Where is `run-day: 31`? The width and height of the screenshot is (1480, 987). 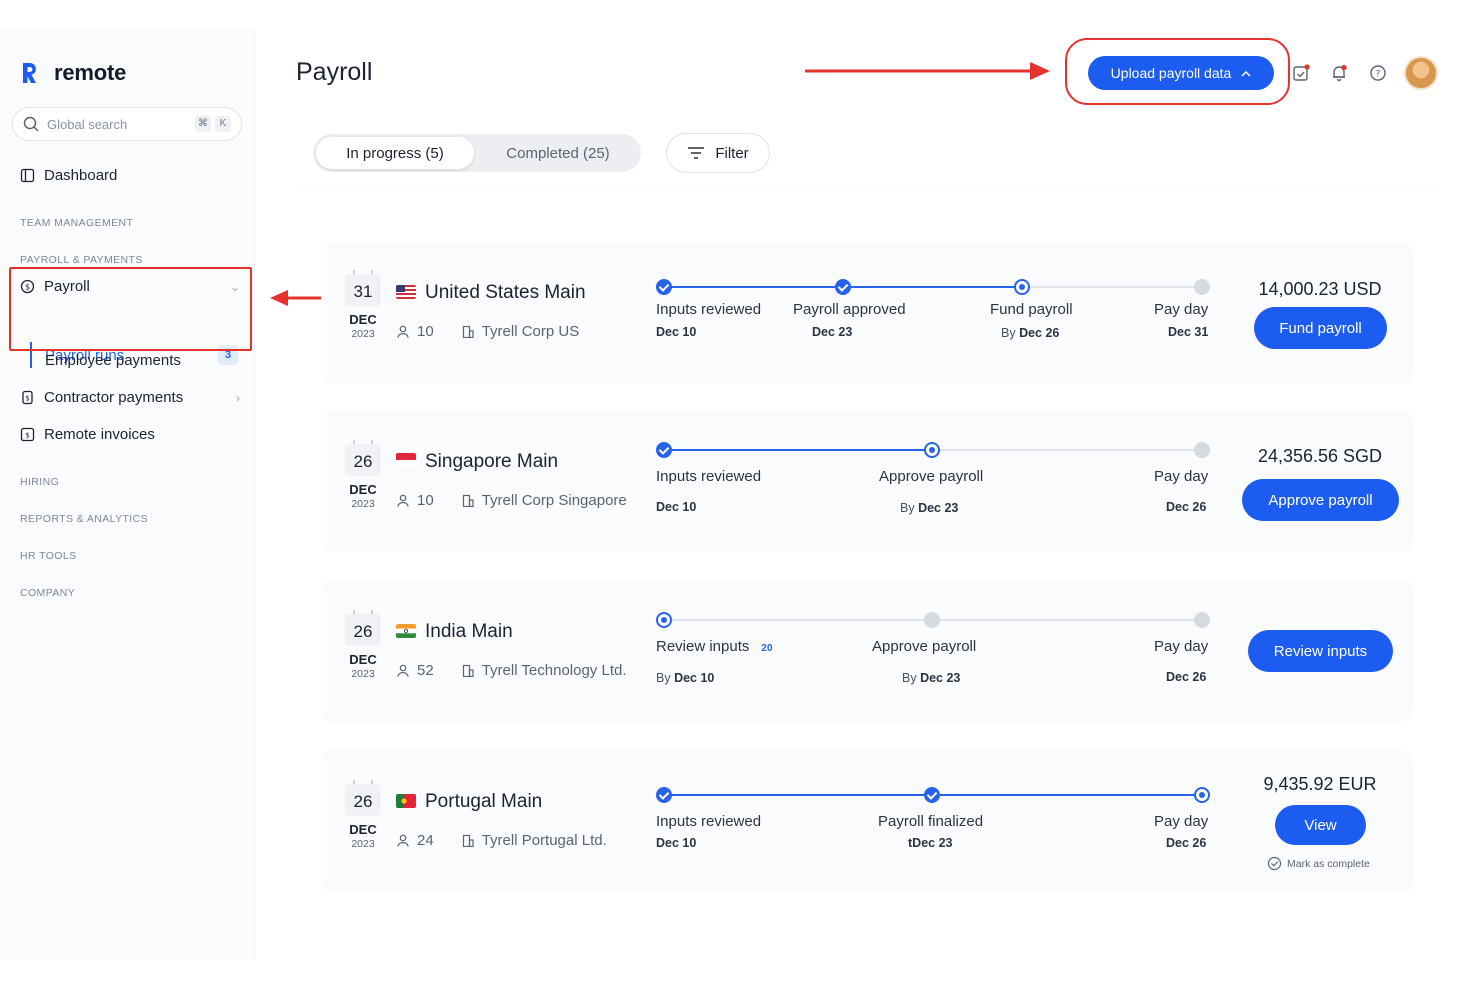 run-day: 31 is located at coordinates (363, 290).